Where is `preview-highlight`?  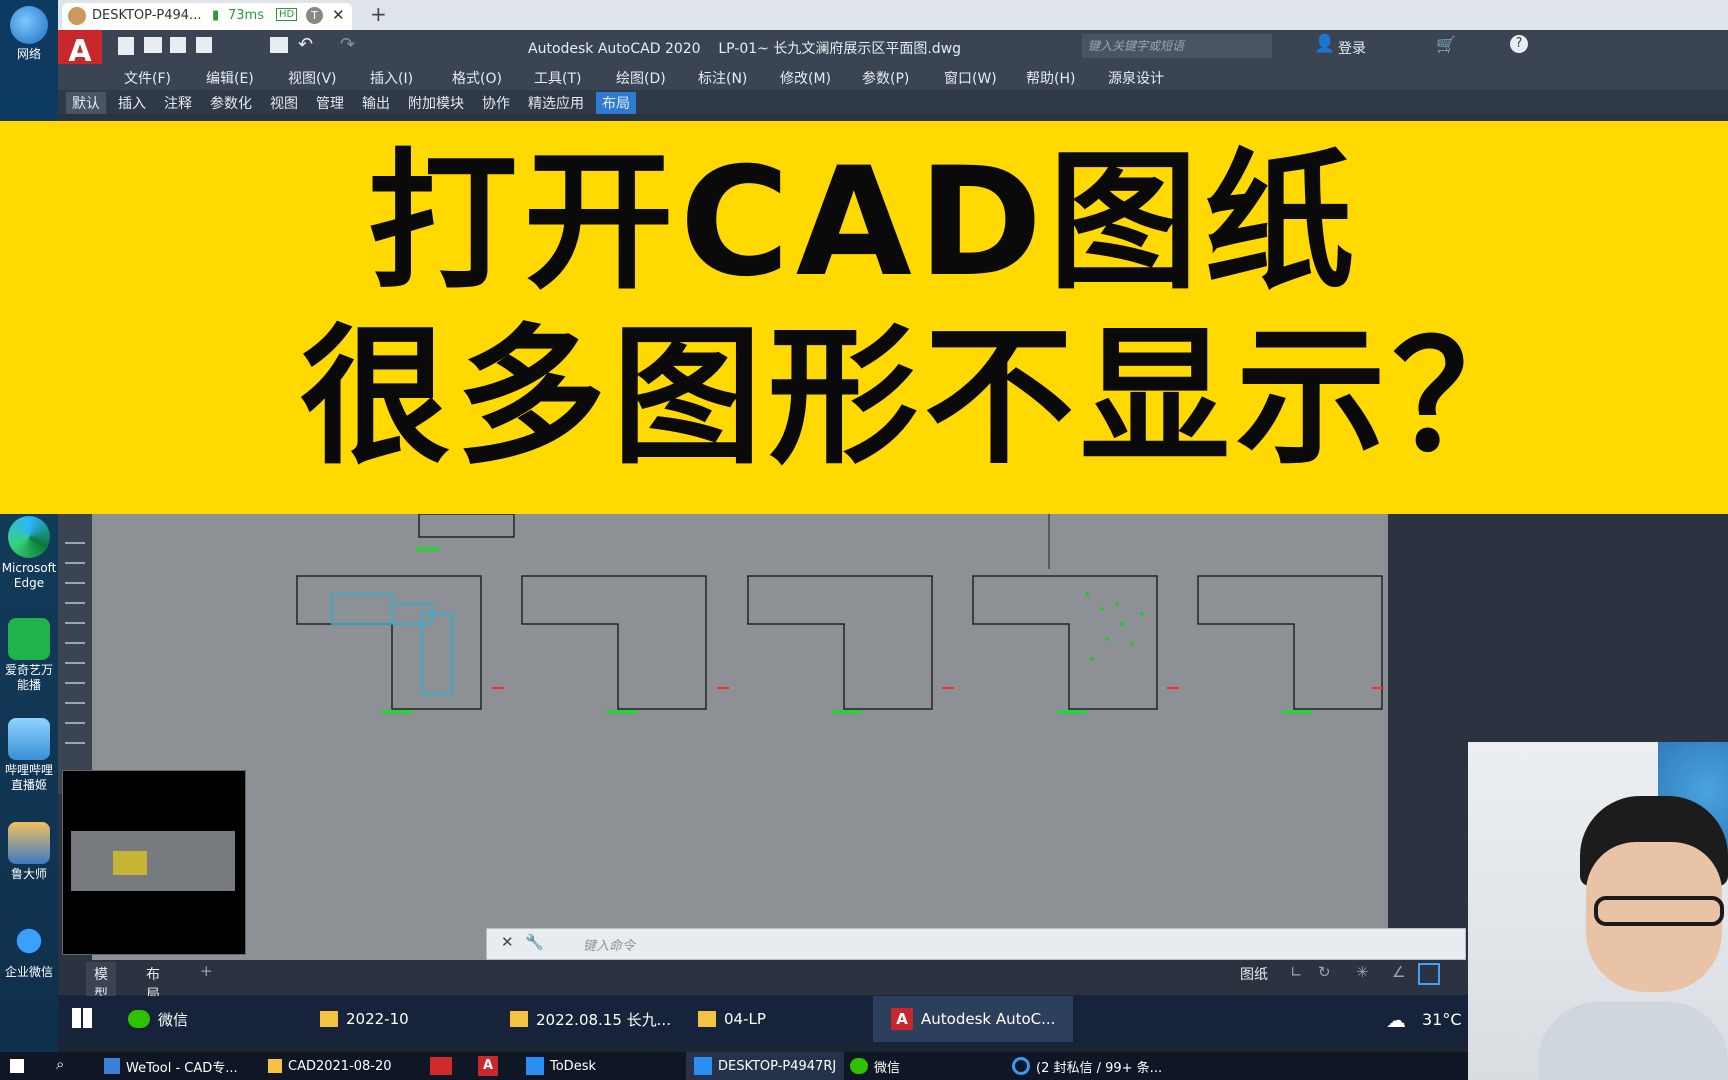
preview-highlight is located at coordinates (130, 863).